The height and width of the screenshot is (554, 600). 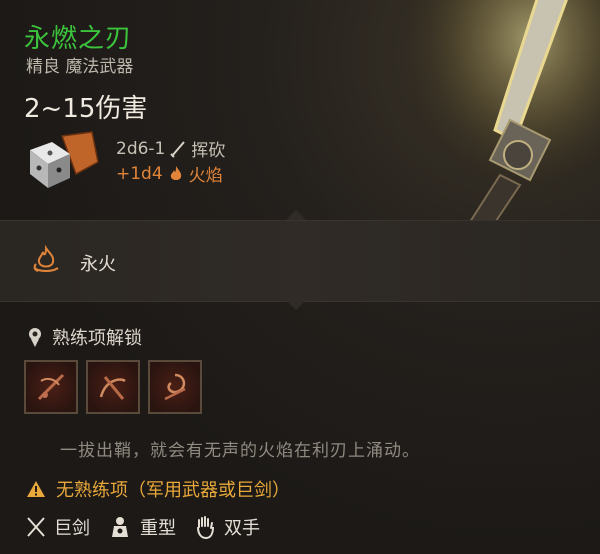 What do you see at coordinates (46, 258) in the screenshot?
I see `flame-aura-icon` at bounding box center [46, 258].